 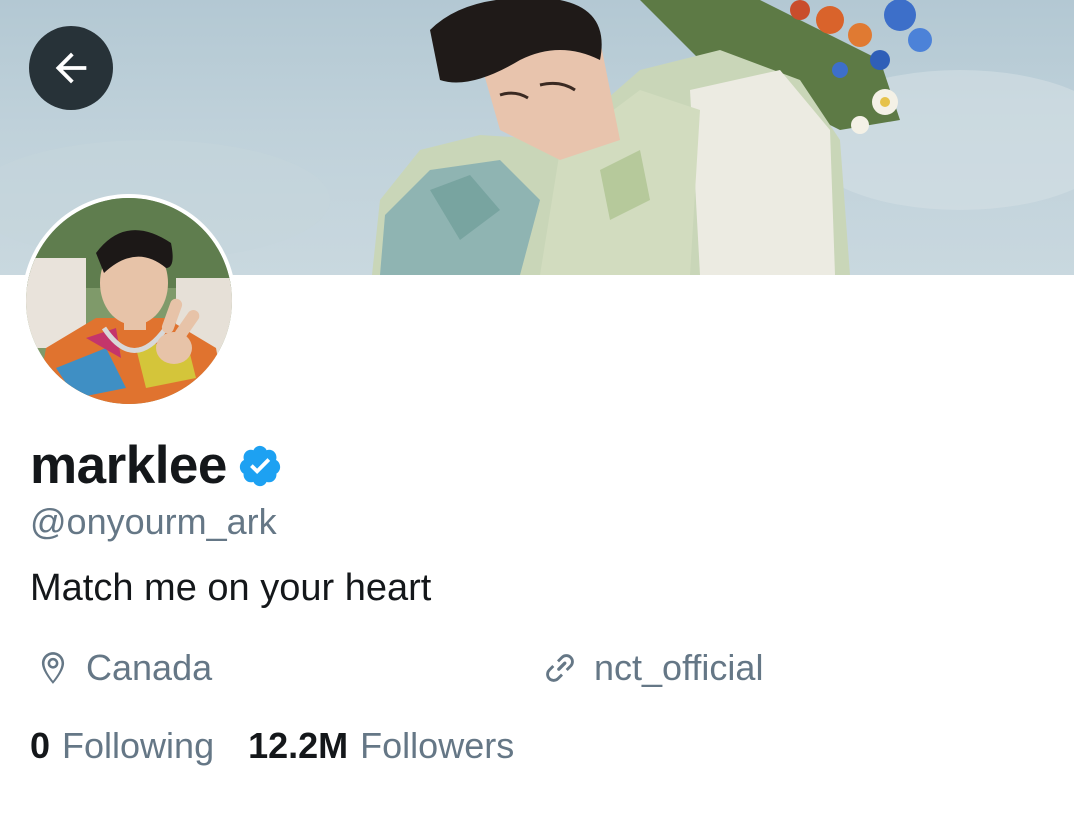 I want to click on followers-label: Followers, so click(x=437, y=745).